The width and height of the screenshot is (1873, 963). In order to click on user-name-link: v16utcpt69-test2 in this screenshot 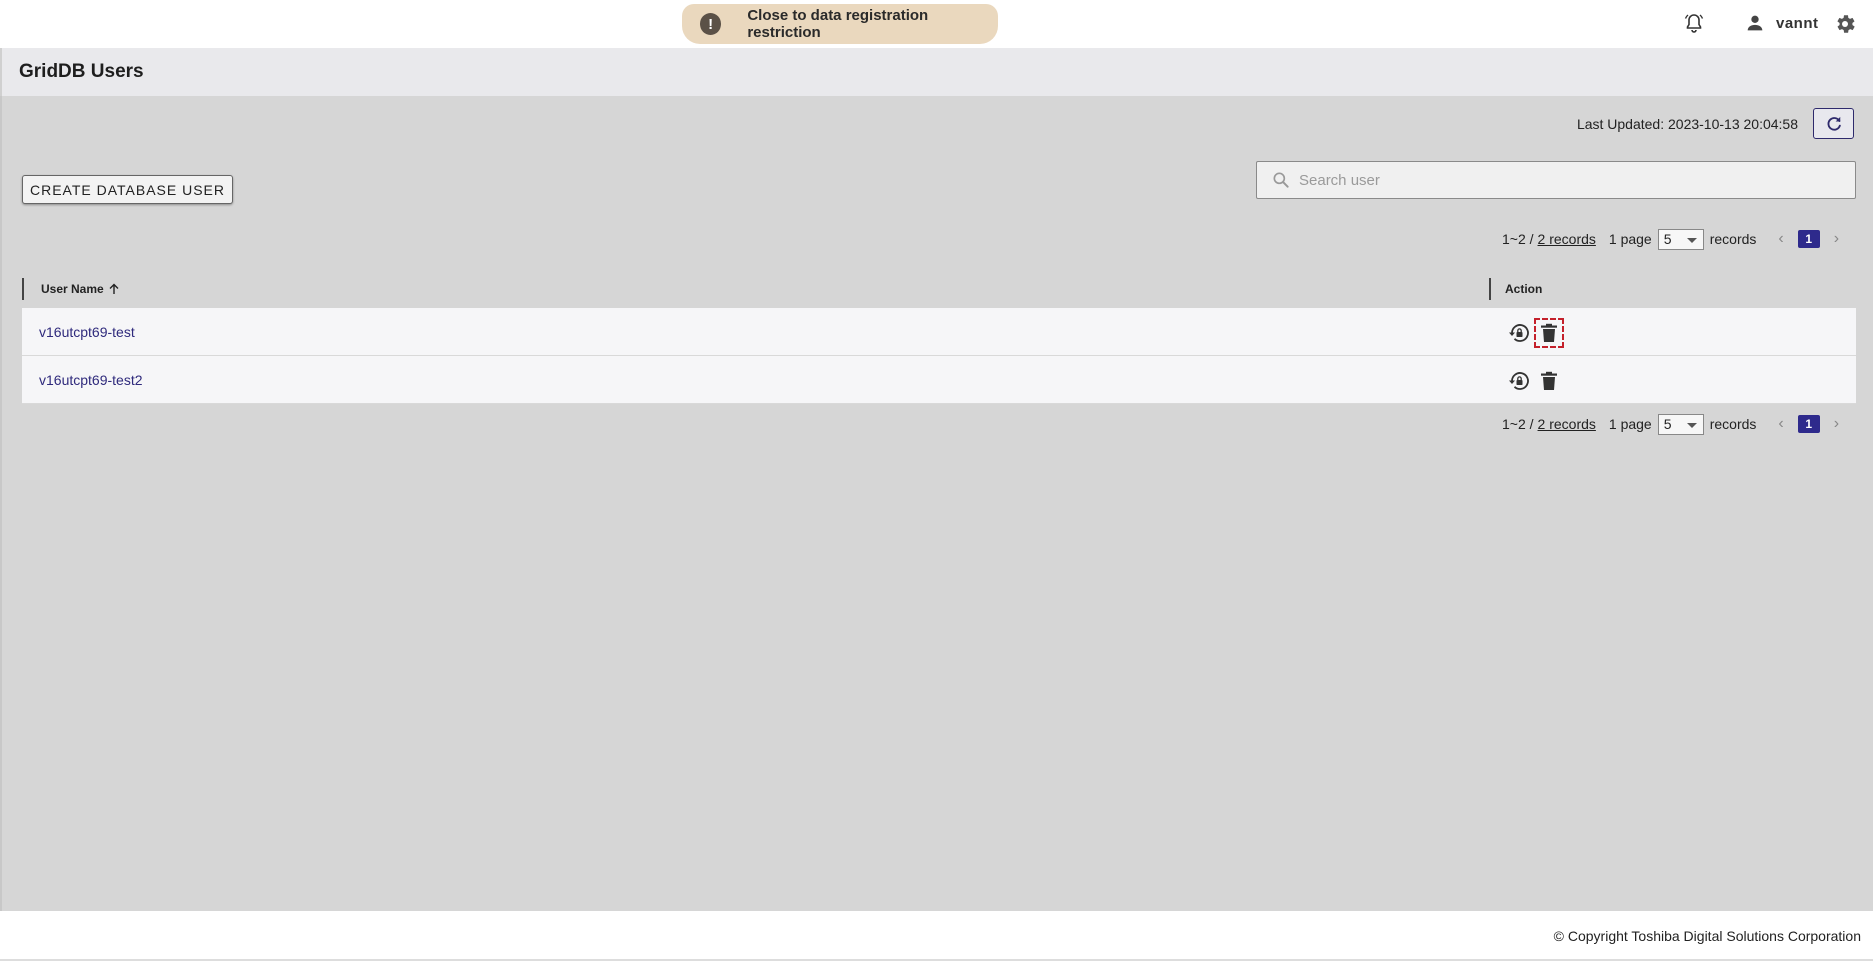, I will do `click(91, 380)`.